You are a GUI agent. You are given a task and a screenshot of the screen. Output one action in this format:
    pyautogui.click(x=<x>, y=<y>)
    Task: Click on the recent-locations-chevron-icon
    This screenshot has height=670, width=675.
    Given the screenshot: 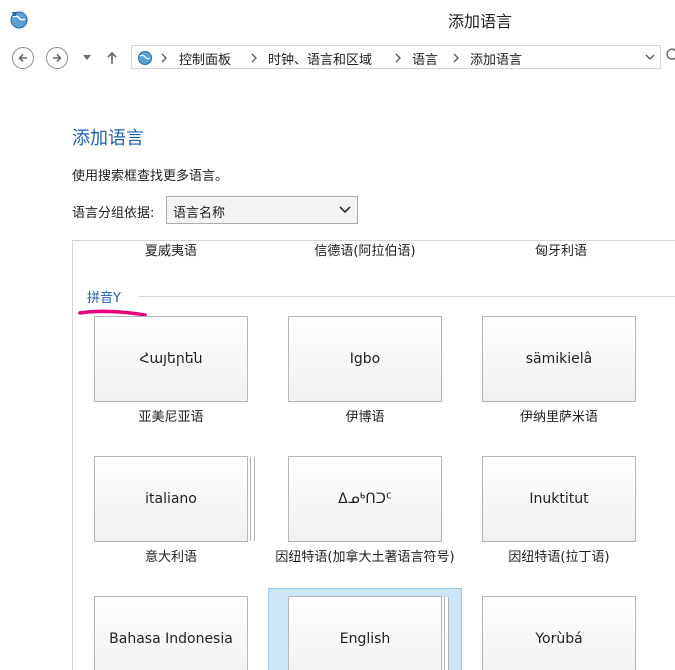 What is the action you would take?
    pyautogui.click(x=87, y=57)
    